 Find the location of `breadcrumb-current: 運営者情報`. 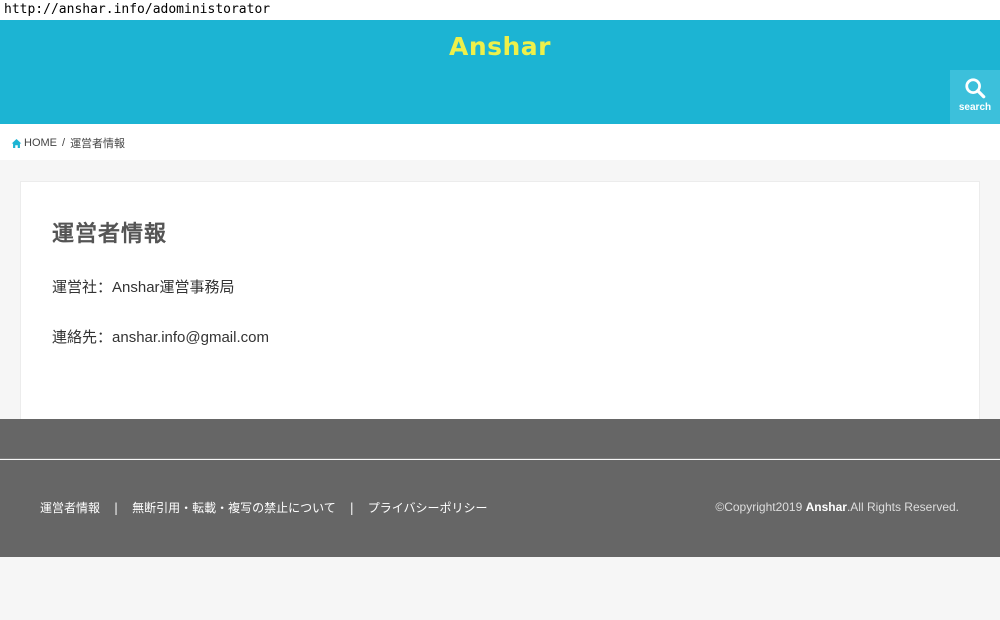

breadcrumb-current: 運営者情報 is located at coordinates (98, 144).